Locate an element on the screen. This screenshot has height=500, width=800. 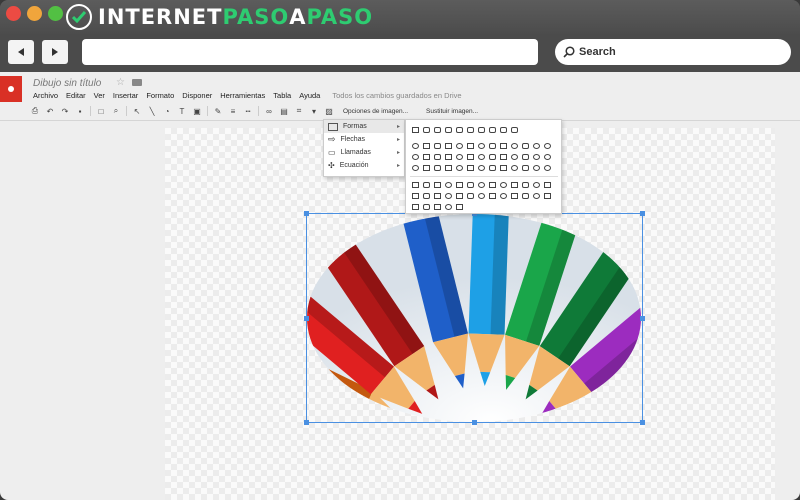
menu-editar: Editar is located at coordinates (76, 95).